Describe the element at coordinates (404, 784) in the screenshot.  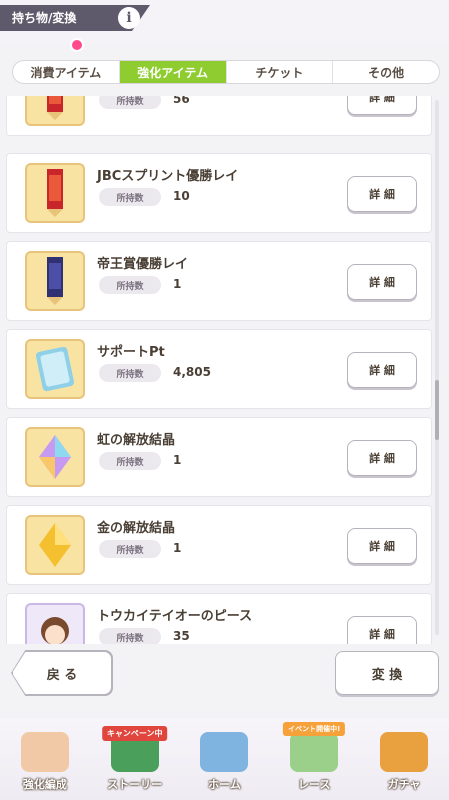
I see `nav-label: ガチャ` at that location.